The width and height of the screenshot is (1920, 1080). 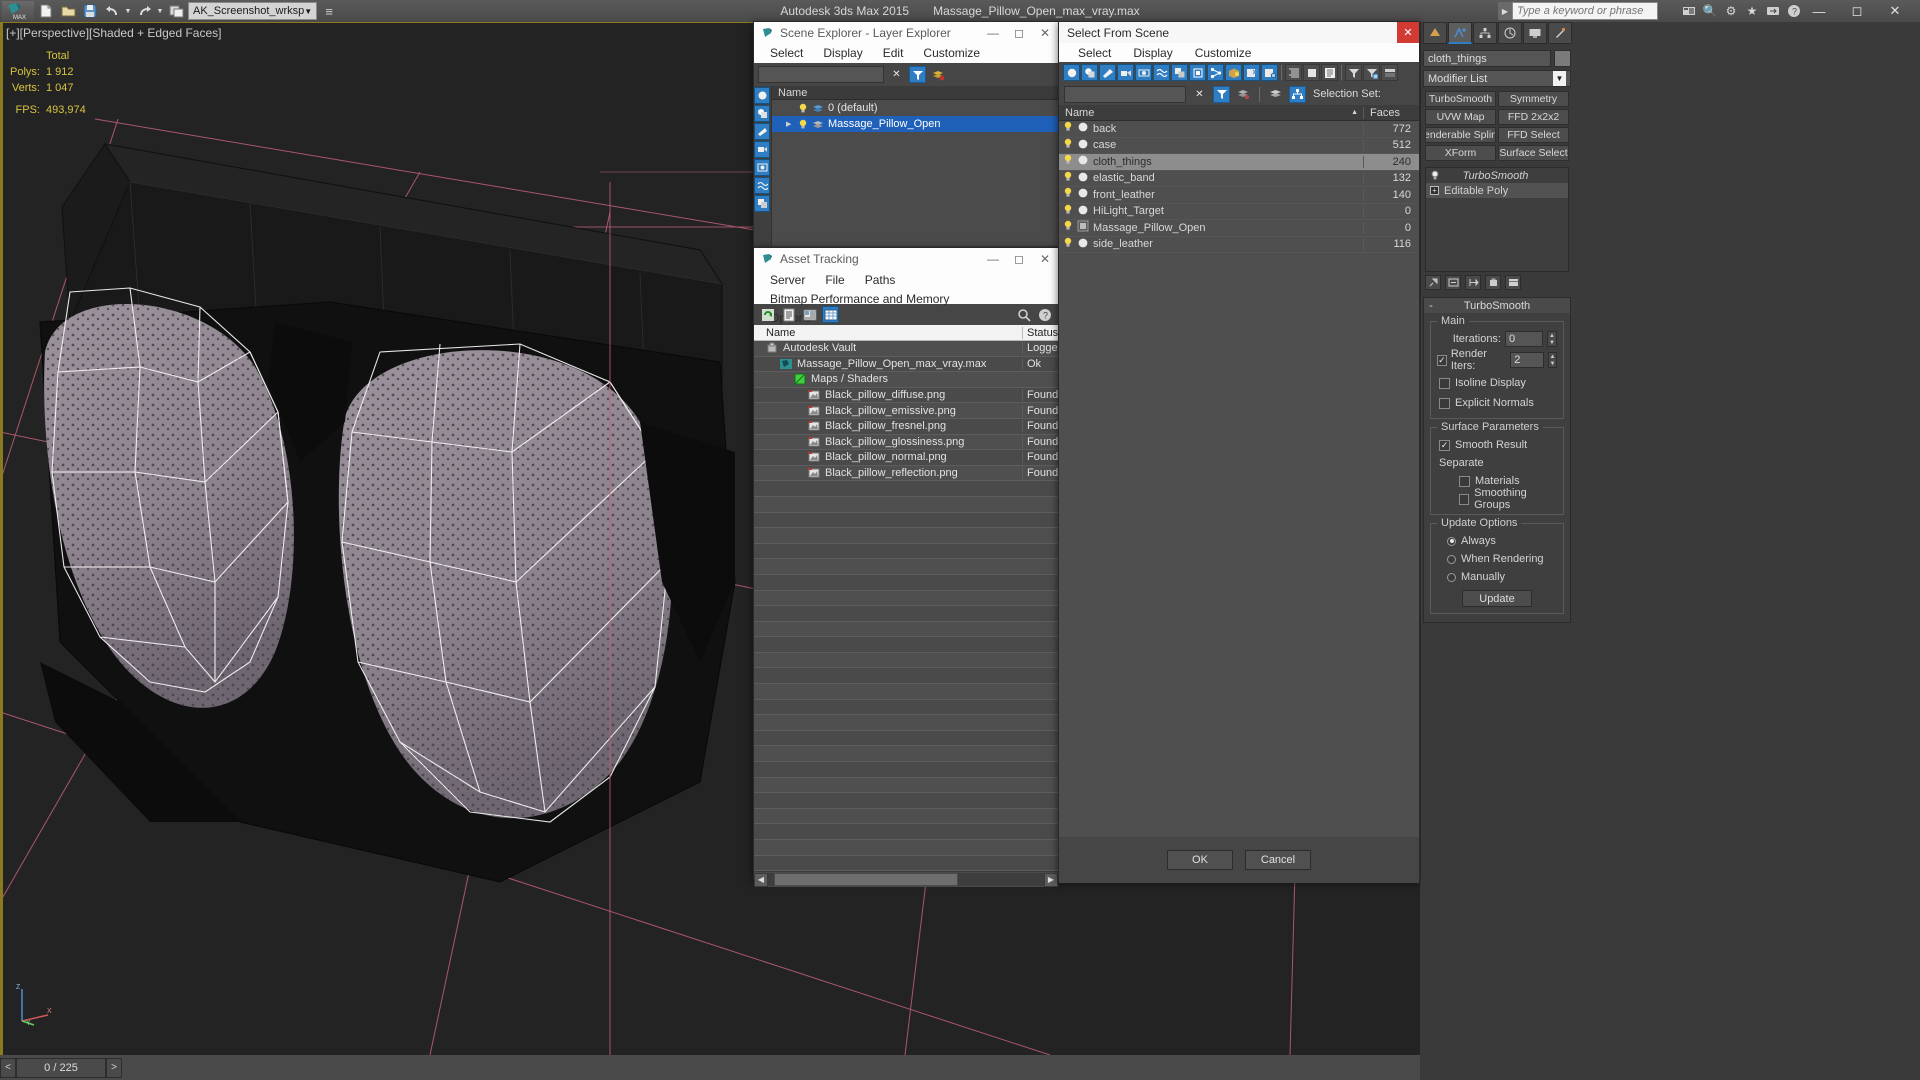 What do you see at coordinates (1513, 282) in the screenshot?
I see `configure-modifier-sets-icon` at bounding box center [1513, 282].